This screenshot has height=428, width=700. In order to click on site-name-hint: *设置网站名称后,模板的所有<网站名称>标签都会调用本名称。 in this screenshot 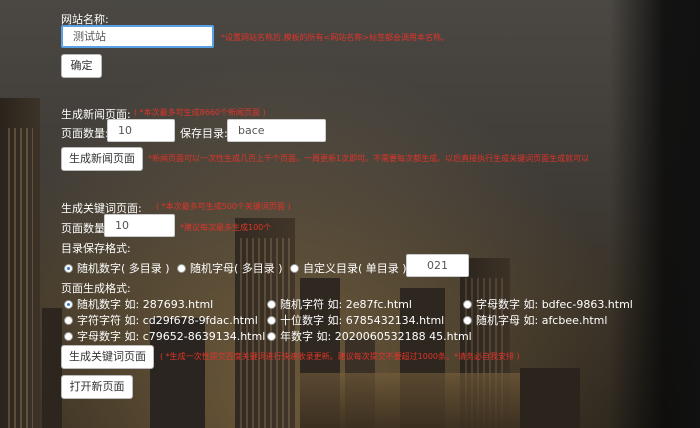, I will do `click(335, 37)`.